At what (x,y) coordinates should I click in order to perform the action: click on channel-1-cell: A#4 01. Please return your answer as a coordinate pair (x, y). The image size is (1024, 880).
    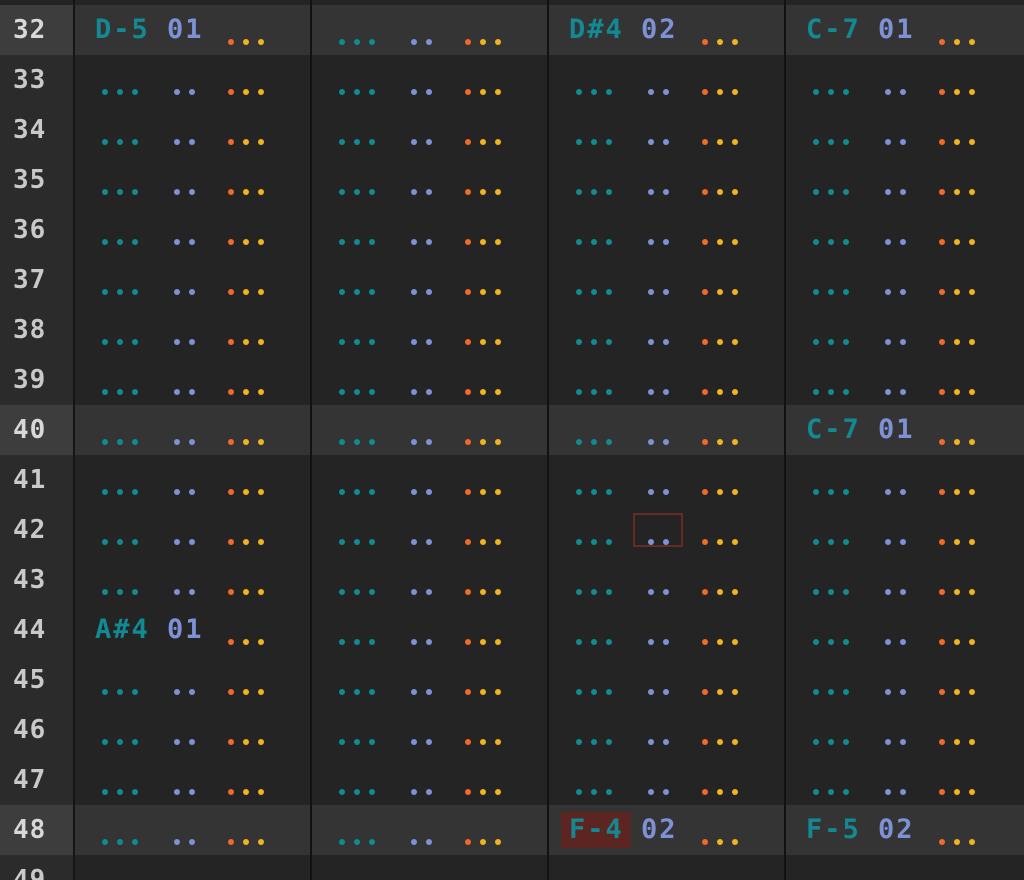
    Looking at the image, I should click on (191, 630).